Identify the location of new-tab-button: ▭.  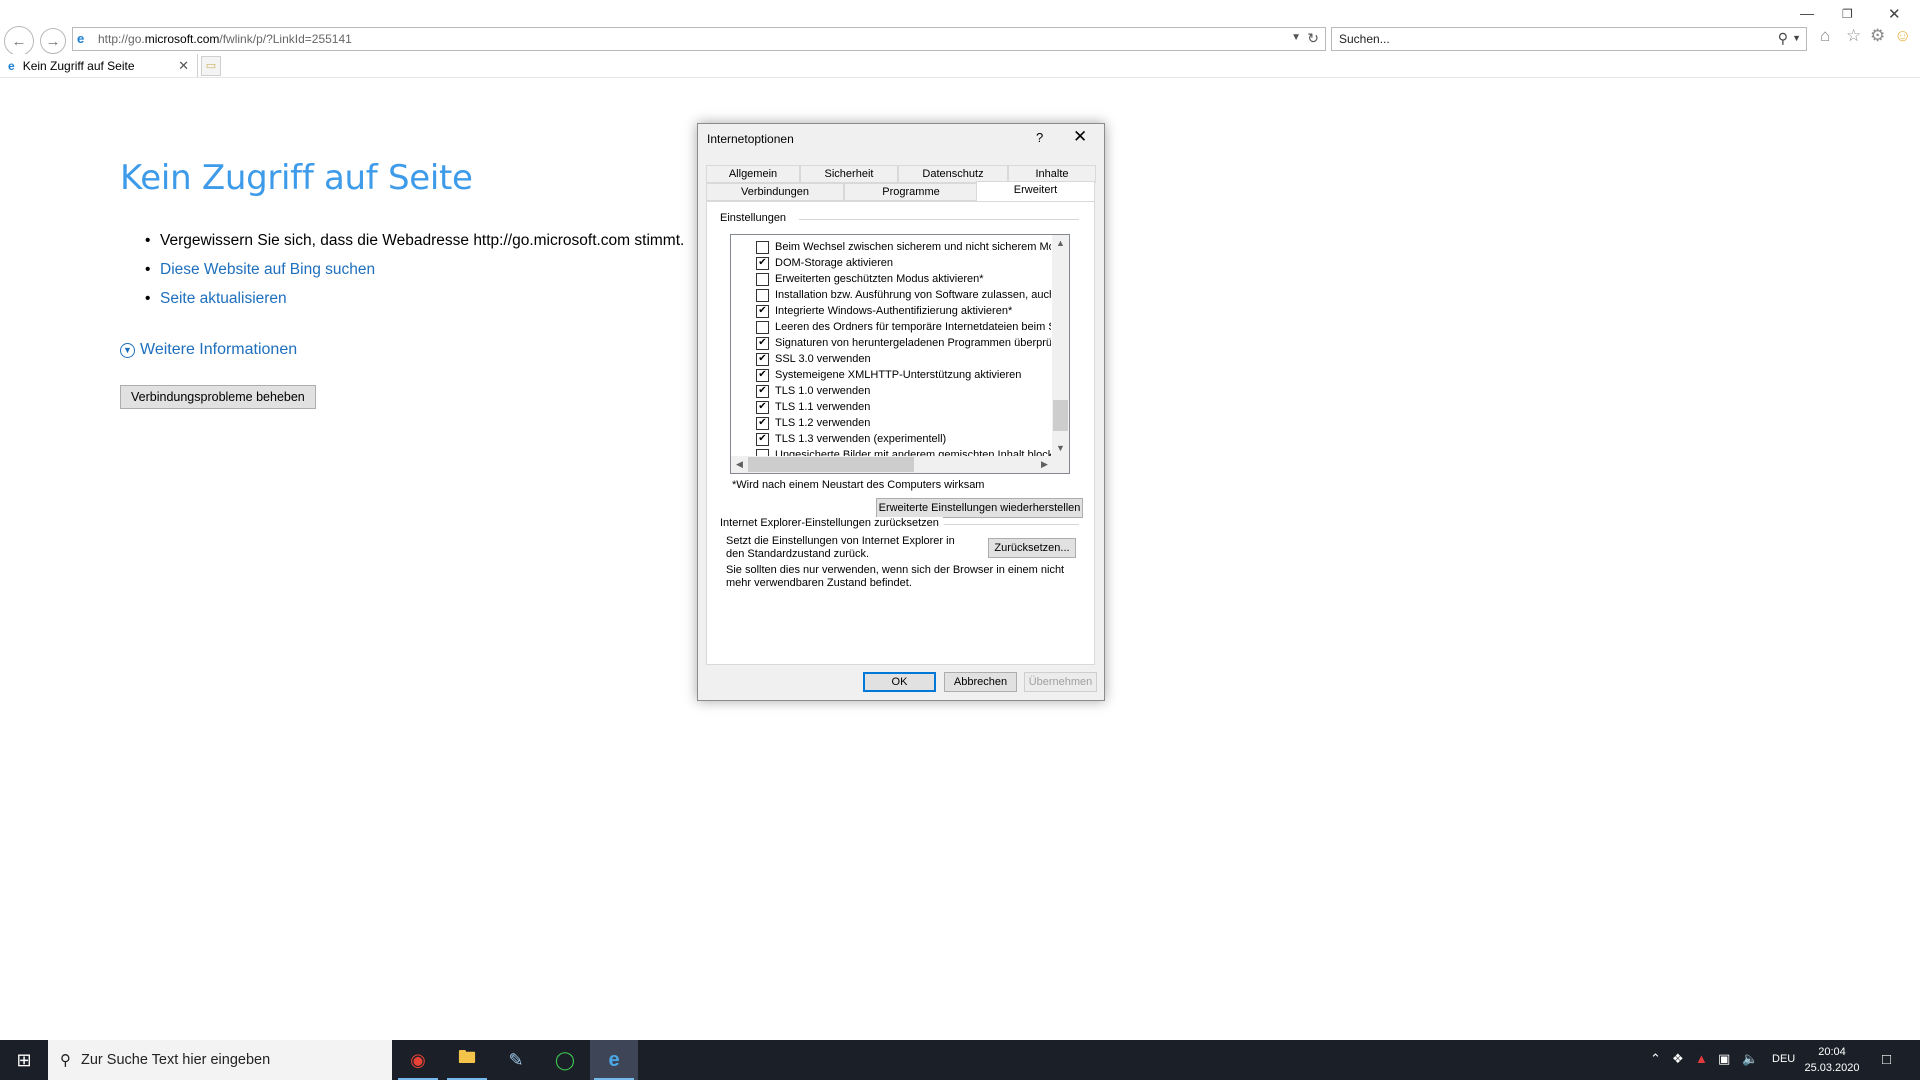
(211, 66).